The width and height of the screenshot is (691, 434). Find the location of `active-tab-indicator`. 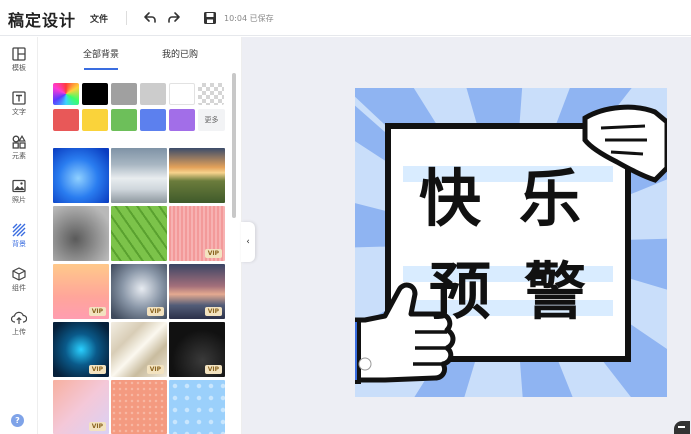

active-tab-indicator is located at coordinates (101, 69).